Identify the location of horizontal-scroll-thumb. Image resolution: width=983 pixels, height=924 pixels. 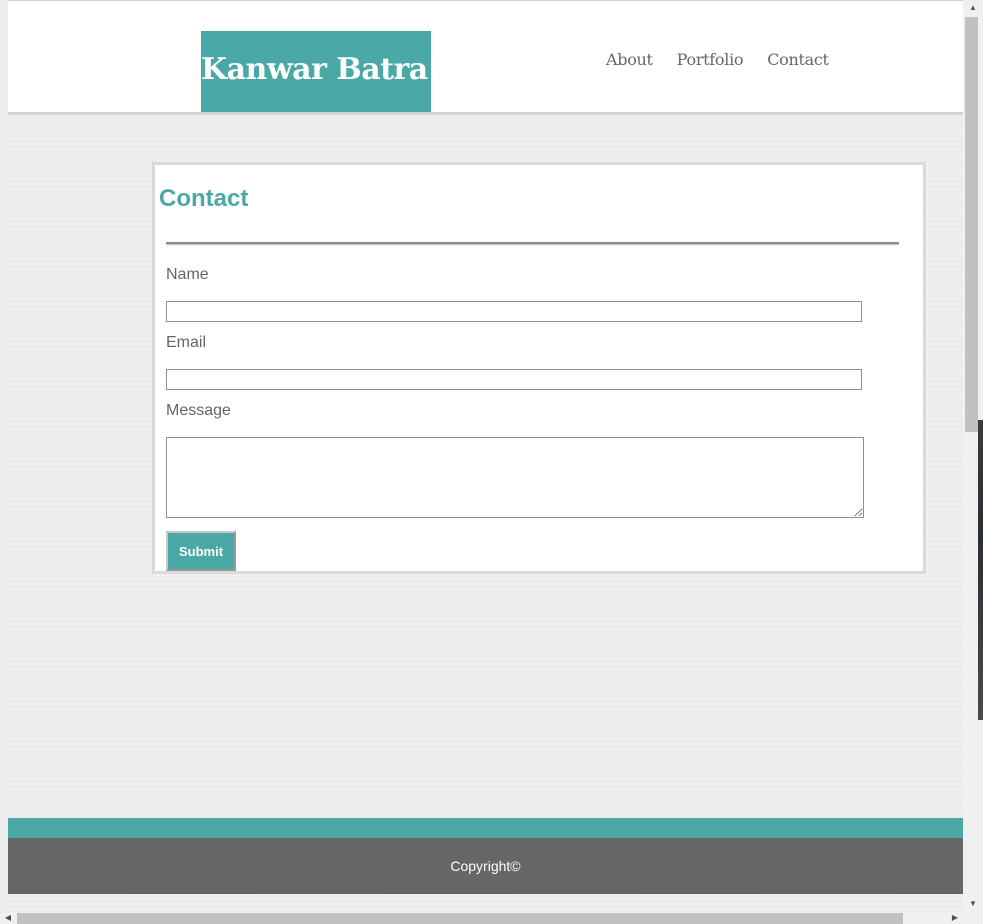
(460, 918).